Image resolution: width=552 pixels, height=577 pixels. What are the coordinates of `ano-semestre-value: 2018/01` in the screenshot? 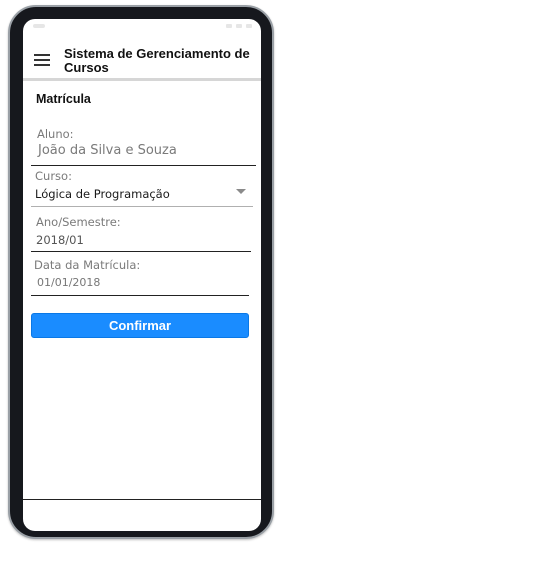 It's located at (60, 240).